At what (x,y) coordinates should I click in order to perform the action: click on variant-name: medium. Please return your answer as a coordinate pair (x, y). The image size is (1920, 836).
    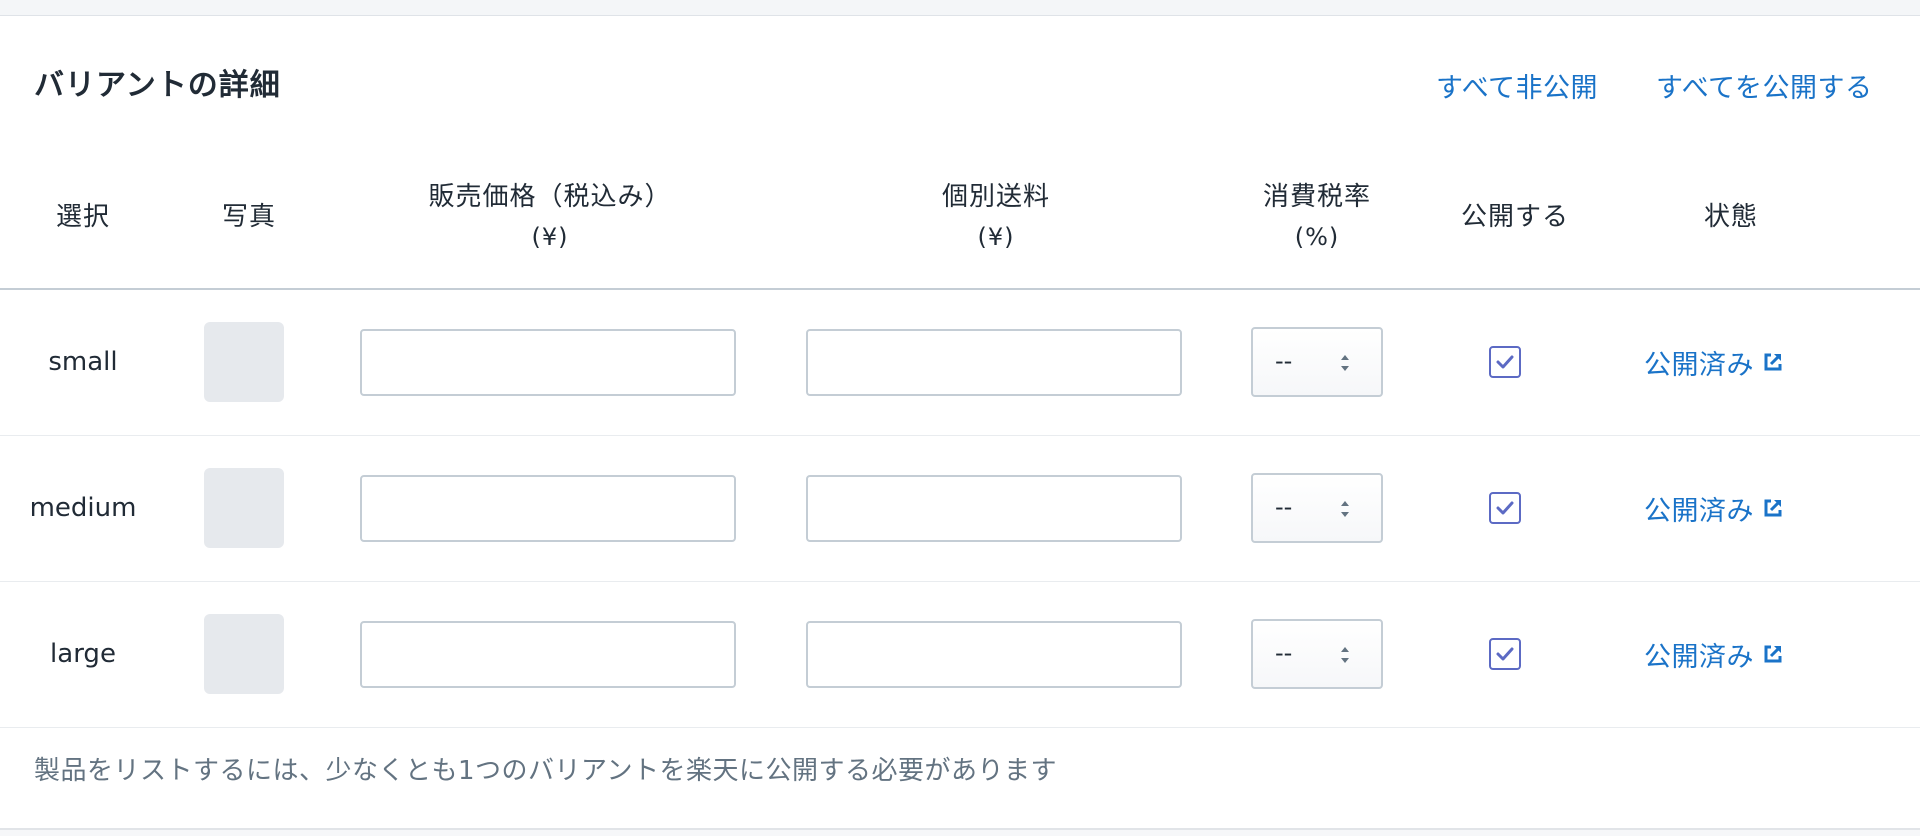
    Looking at the image, I should click on (83, 508).